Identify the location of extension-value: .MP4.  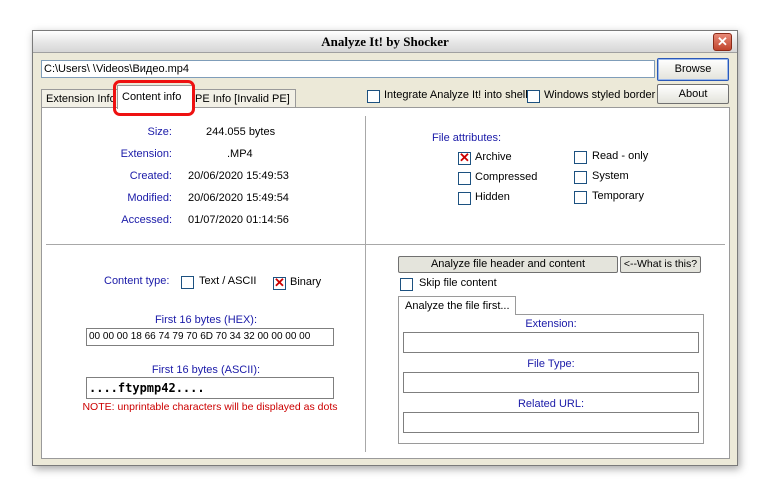
(240, 154).